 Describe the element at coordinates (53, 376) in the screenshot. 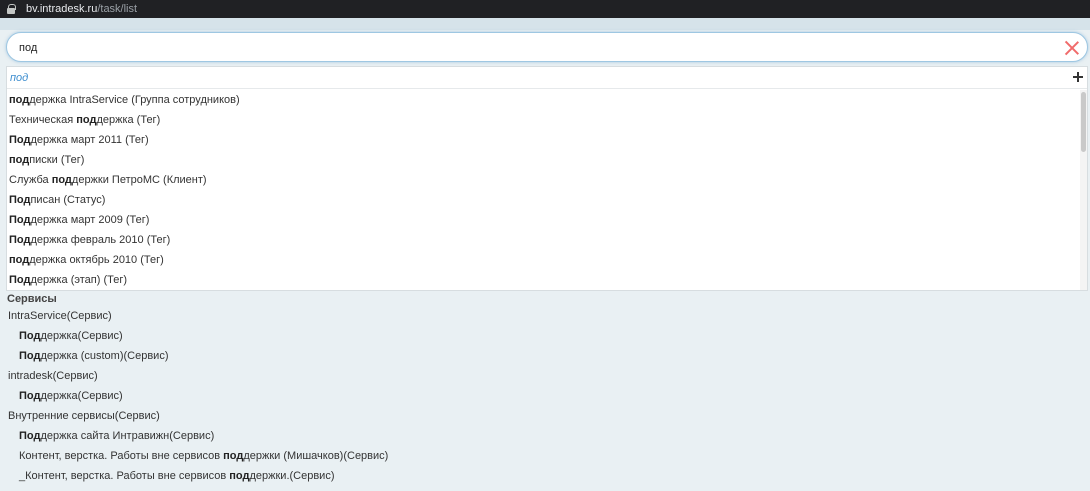

I see `service-text: intradesk(Сервис)` at that location.